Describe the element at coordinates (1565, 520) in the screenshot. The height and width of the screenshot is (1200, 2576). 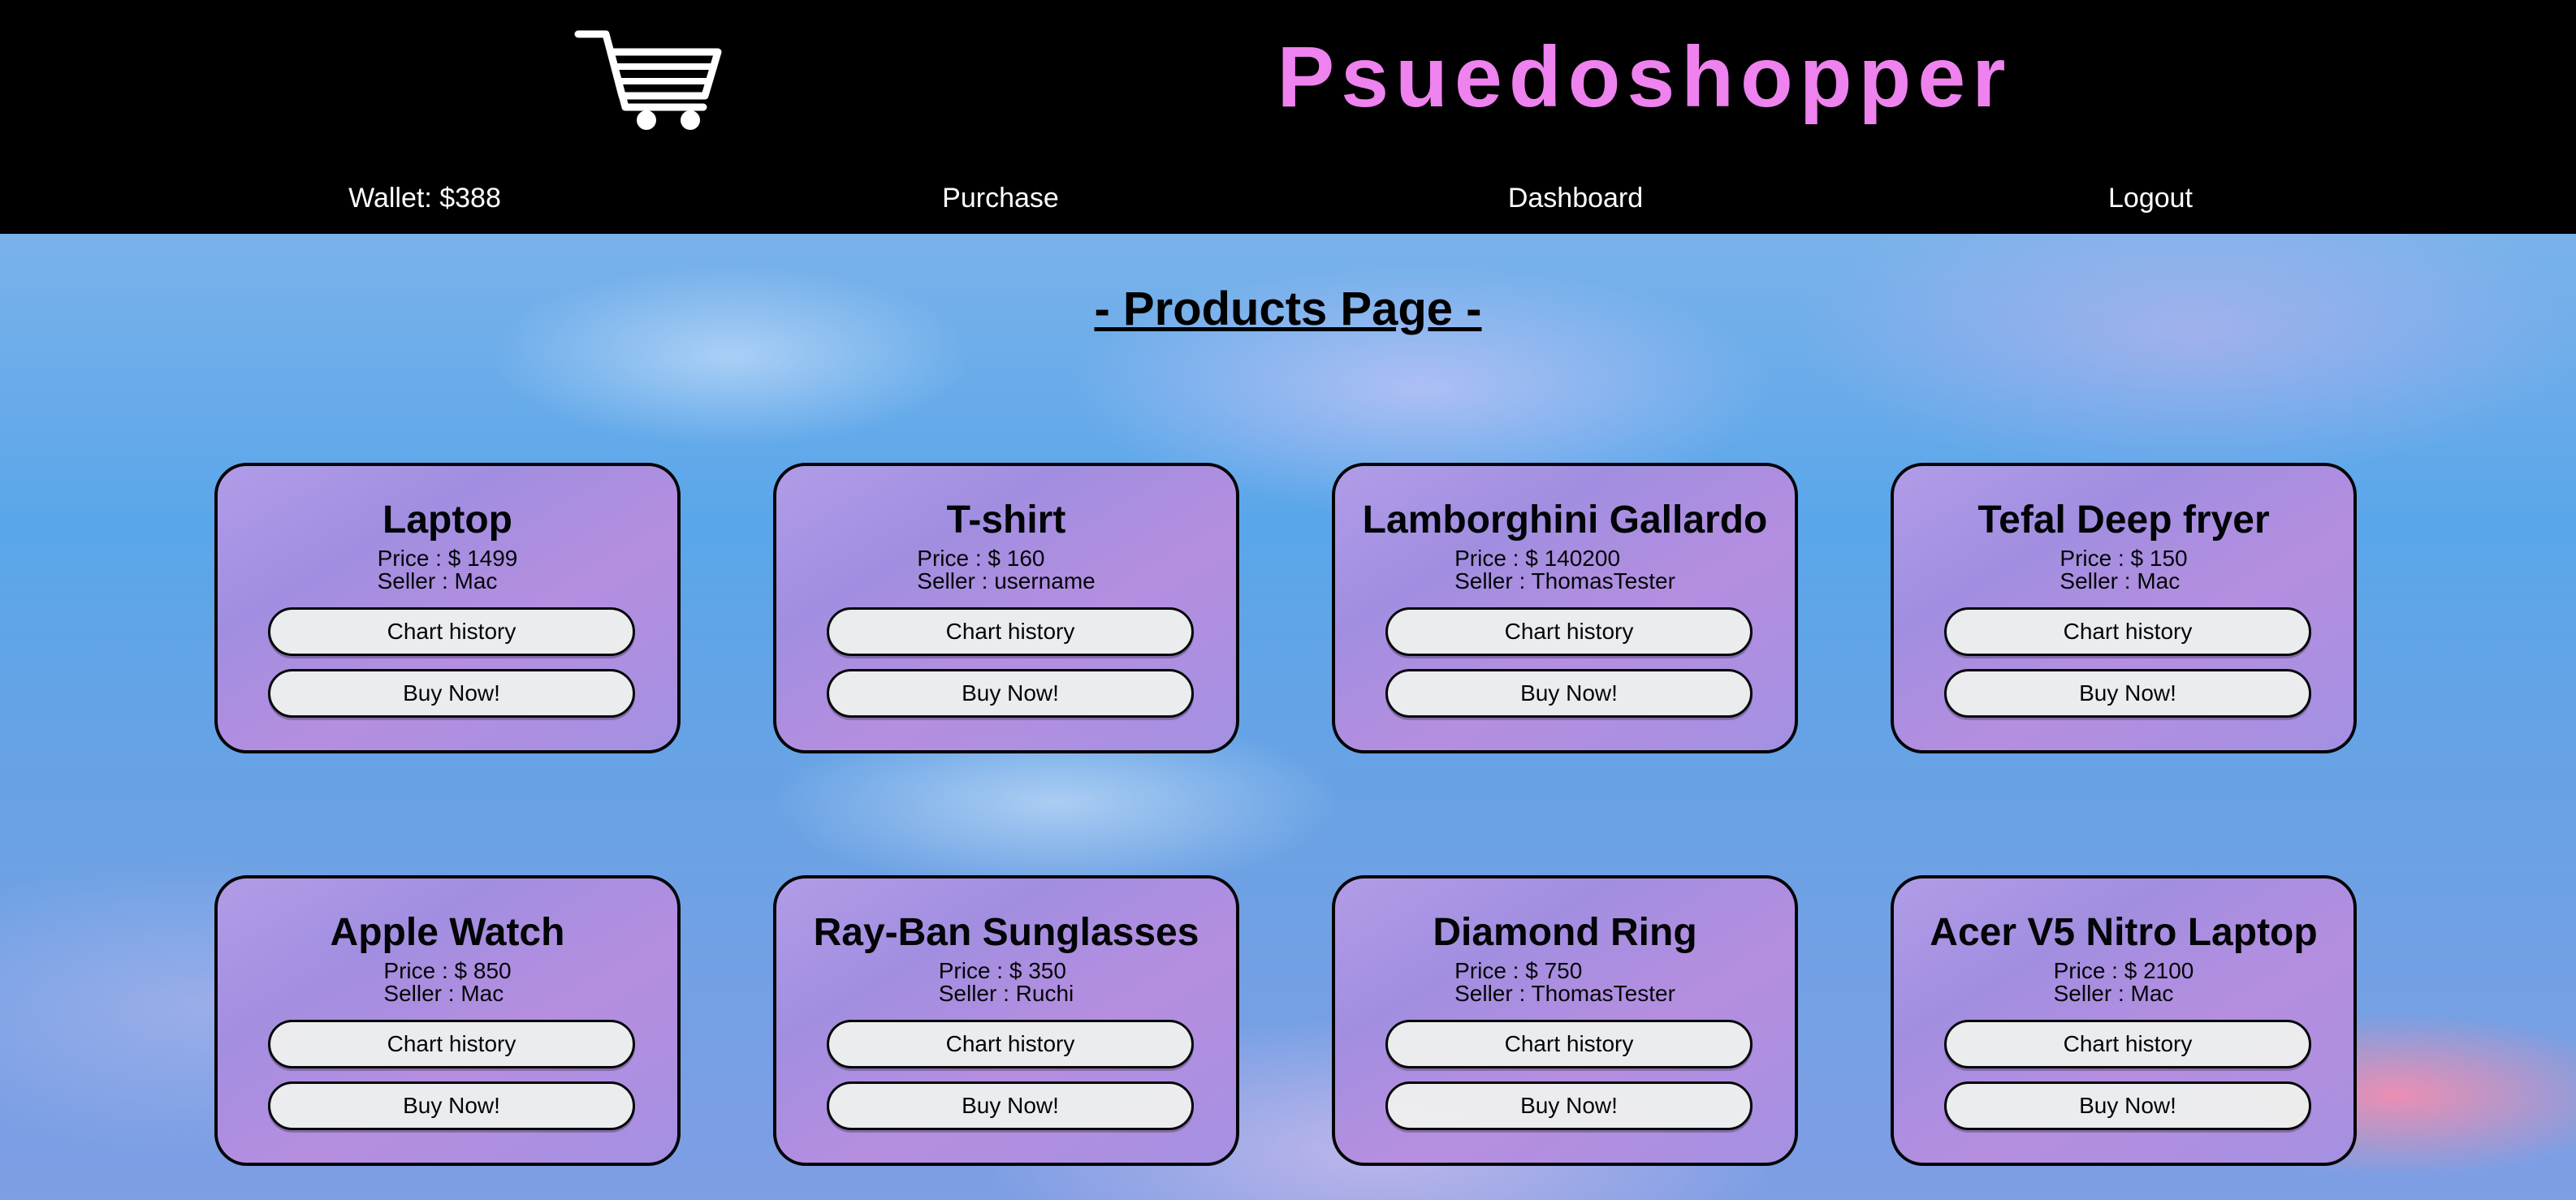
I see `product-name: Lamborghini Gallardo` at that location.